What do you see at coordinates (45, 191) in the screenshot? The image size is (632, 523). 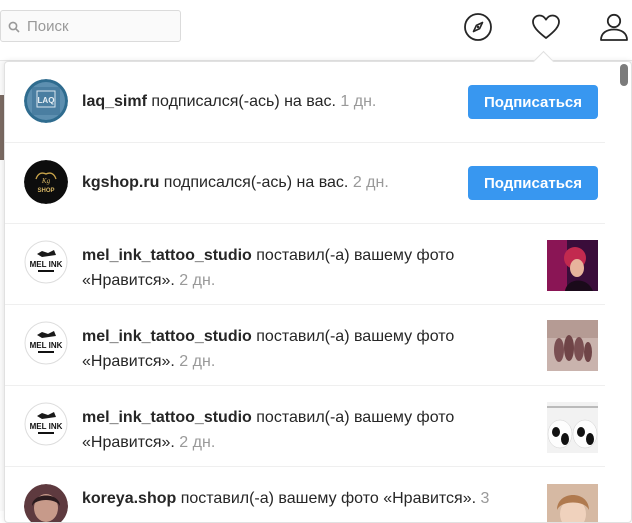 I see `svg-text: SHOP` at bounding box center [45, 191].